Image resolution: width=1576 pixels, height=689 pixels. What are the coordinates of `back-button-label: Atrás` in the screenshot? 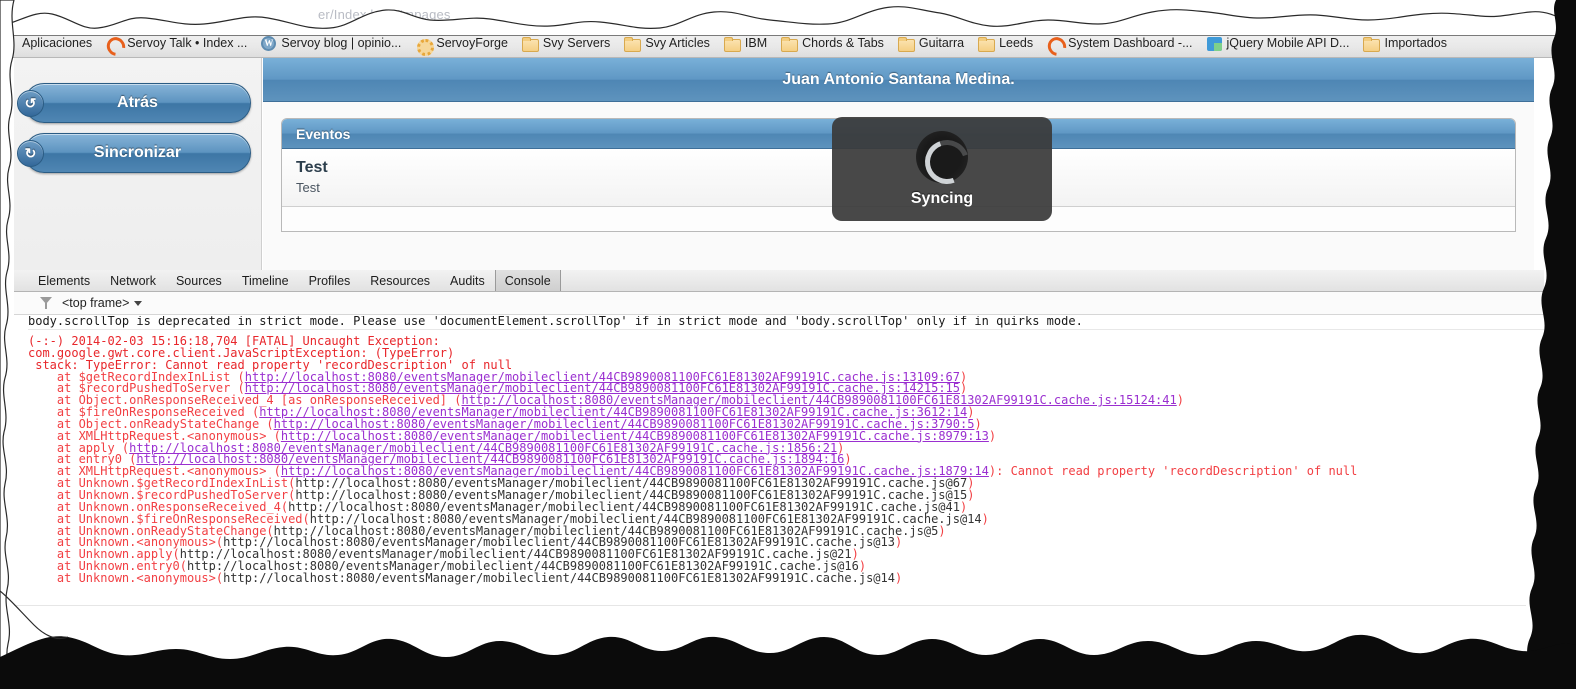 It's located at (137, 102).